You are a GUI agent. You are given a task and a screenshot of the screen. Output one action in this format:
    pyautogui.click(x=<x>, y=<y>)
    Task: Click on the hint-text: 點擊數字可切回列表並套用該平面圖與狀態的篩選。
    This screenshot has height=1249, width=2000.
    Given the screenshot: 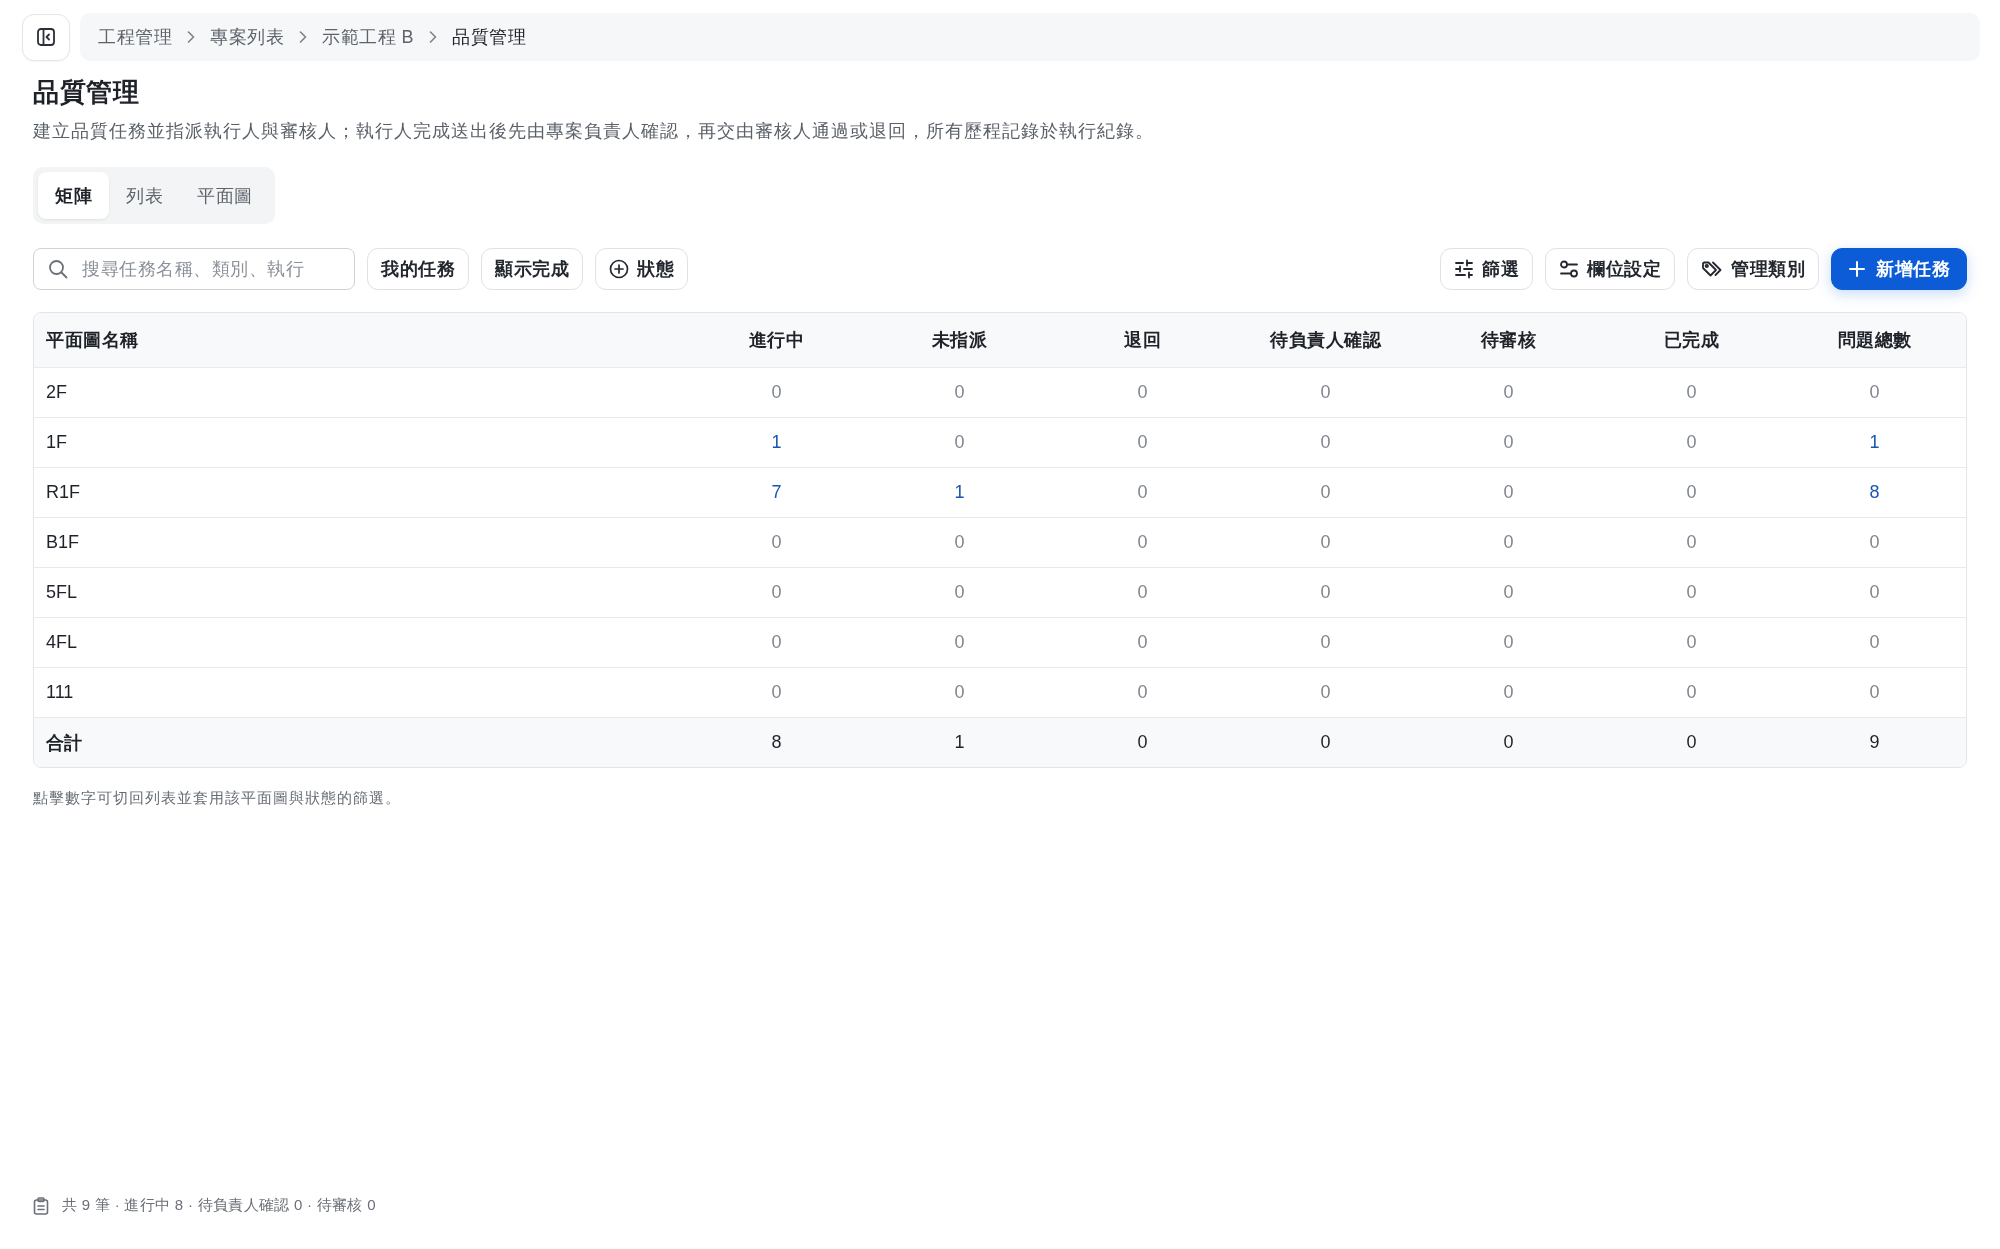 What is the action you would take?
    pyautogui.click(x=217, y=798)
    